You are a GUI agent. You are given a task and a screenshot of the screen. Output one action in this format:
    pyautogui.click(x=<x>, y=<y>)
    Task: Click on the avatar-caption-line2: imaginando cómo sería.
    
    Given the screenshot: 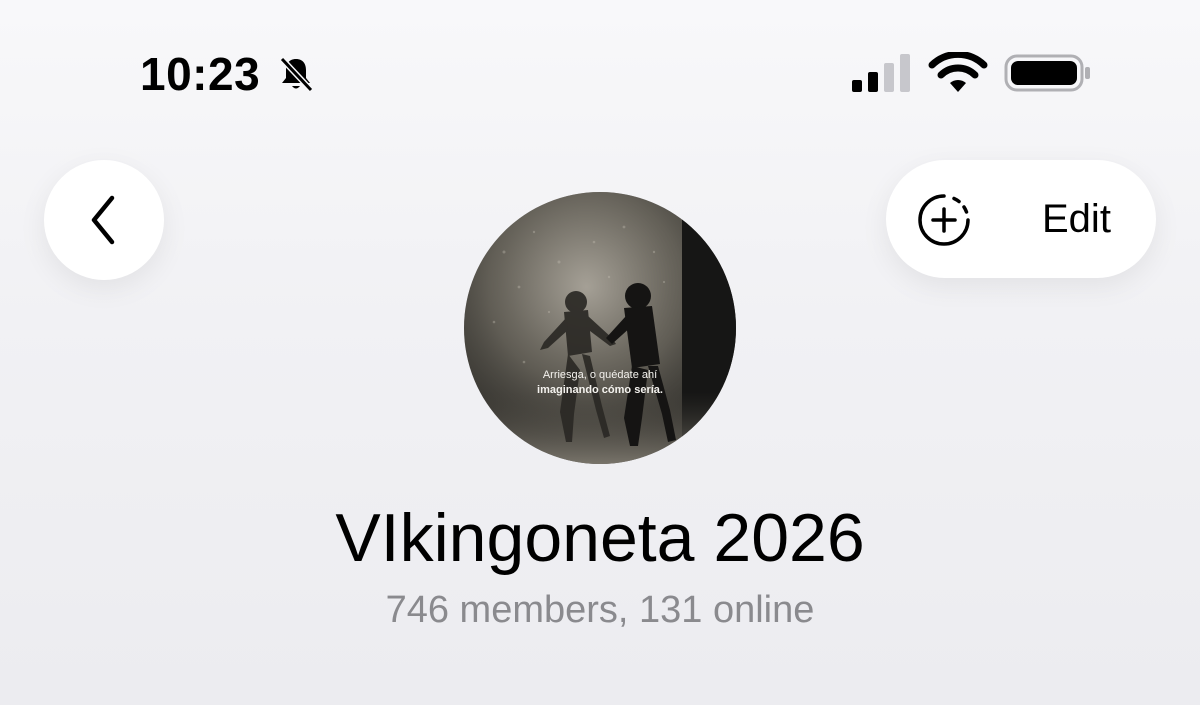 What is the action you would take?
    pyautogui.click(x=600, y=390)
    